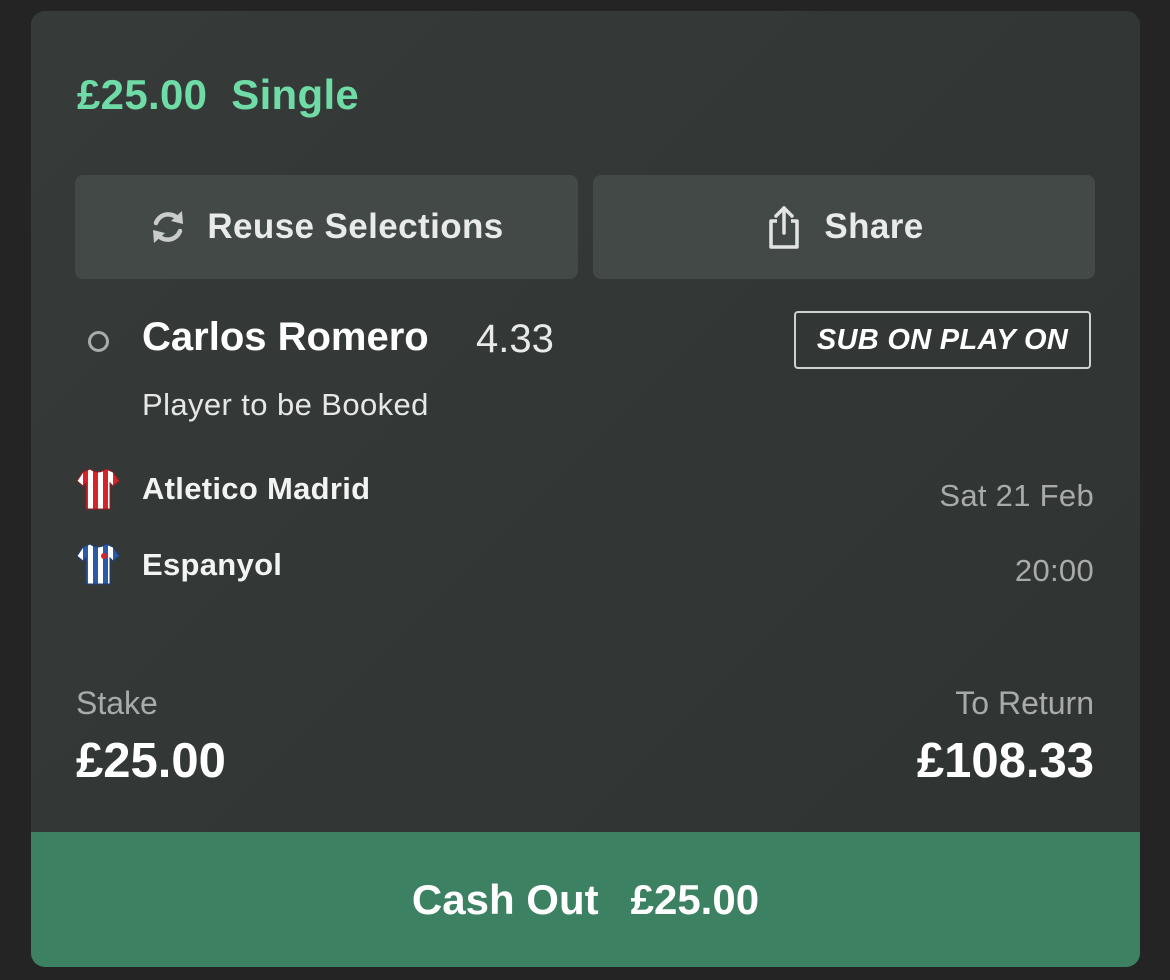 The height and width of the screenshot is (980, 1170). I want to click on to-return-value: £108.33, so click(1005, 761).